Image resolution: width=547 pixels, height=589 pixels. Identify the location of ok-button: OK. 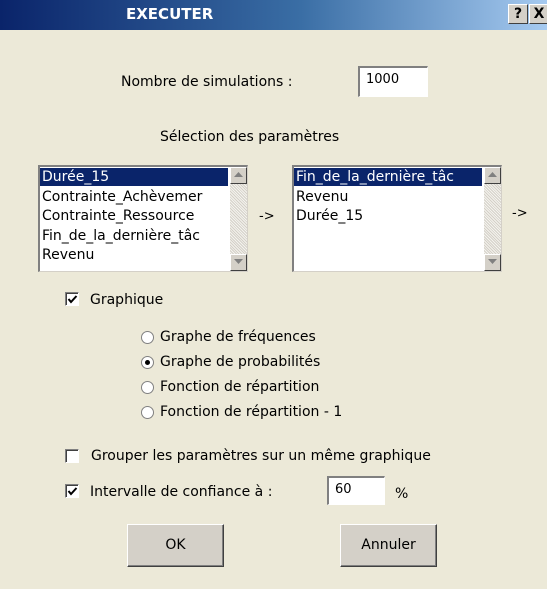
(175, 545).